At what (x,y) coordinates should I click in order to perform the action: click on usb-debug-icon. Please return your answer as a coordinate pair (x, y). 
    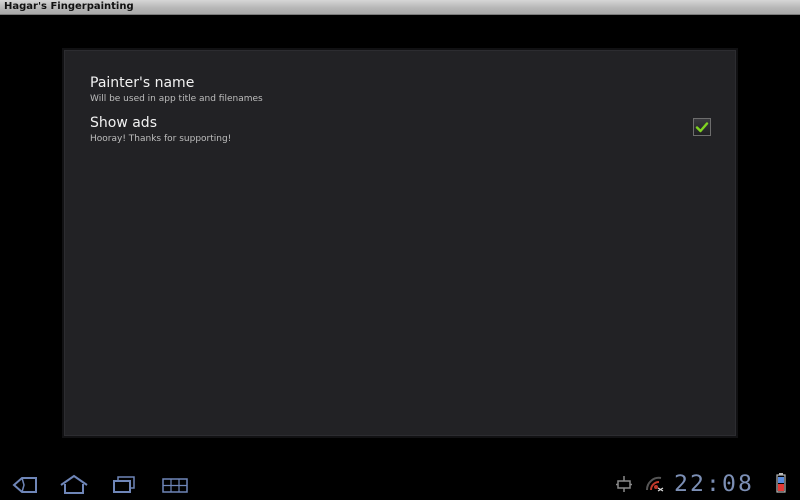
    Looking at the image, I should click on (624, 484).